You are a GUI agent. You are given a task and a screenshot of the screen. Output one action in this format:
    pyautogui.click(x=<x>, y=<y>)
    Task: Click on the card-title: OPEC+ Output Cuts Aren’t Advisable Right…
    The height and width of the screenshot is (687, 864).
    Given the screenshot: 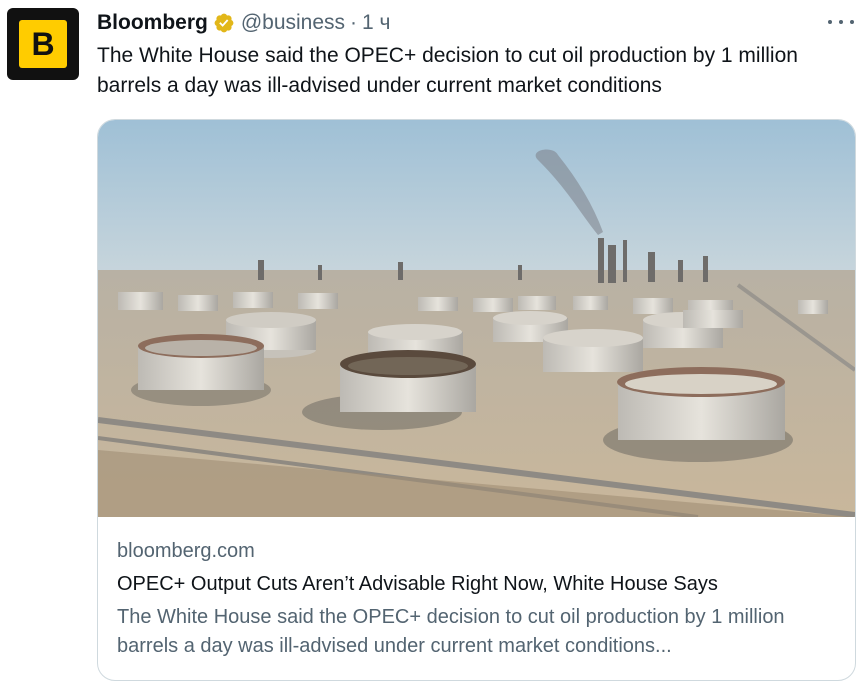 What is the action you would take?
    pyautogui.click(x=417, y=584)
    